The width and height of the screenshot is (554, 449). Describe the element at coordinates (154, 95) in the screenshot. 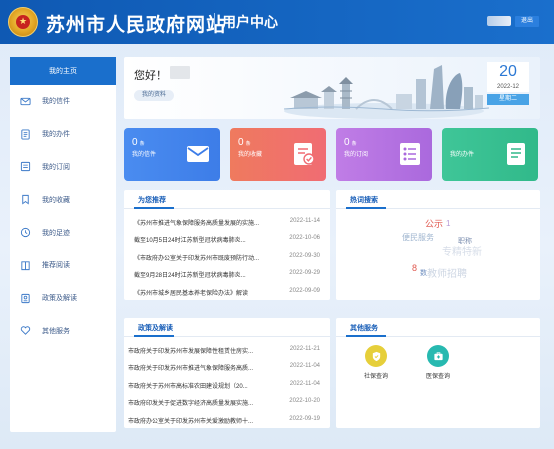

I see `my-profile-button: 我的资料` at that location.